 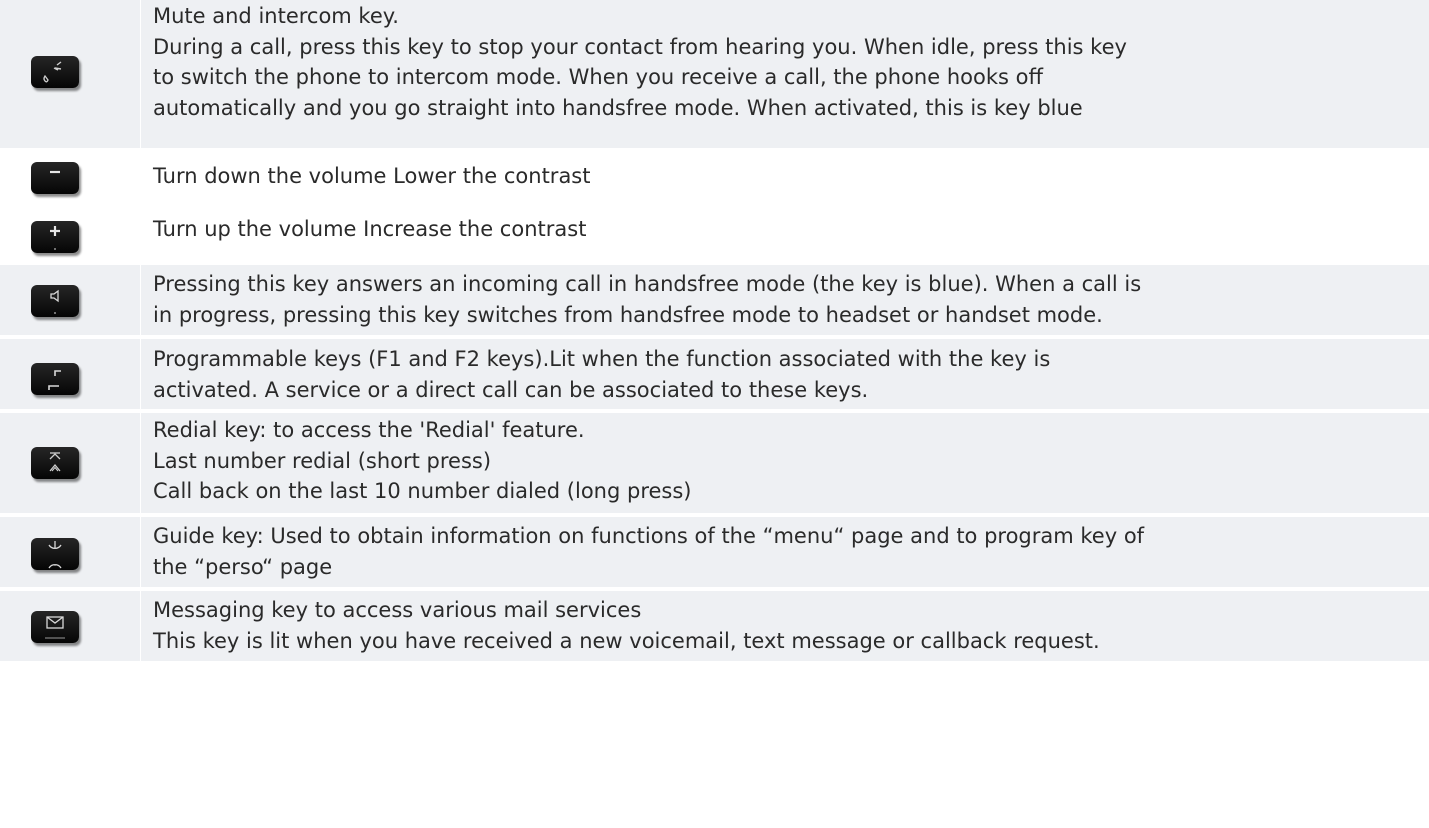 What do you see at coordinates (55, 554) in the screenshot?
I see `guide-key-icon` at bounding box center [55, 554].